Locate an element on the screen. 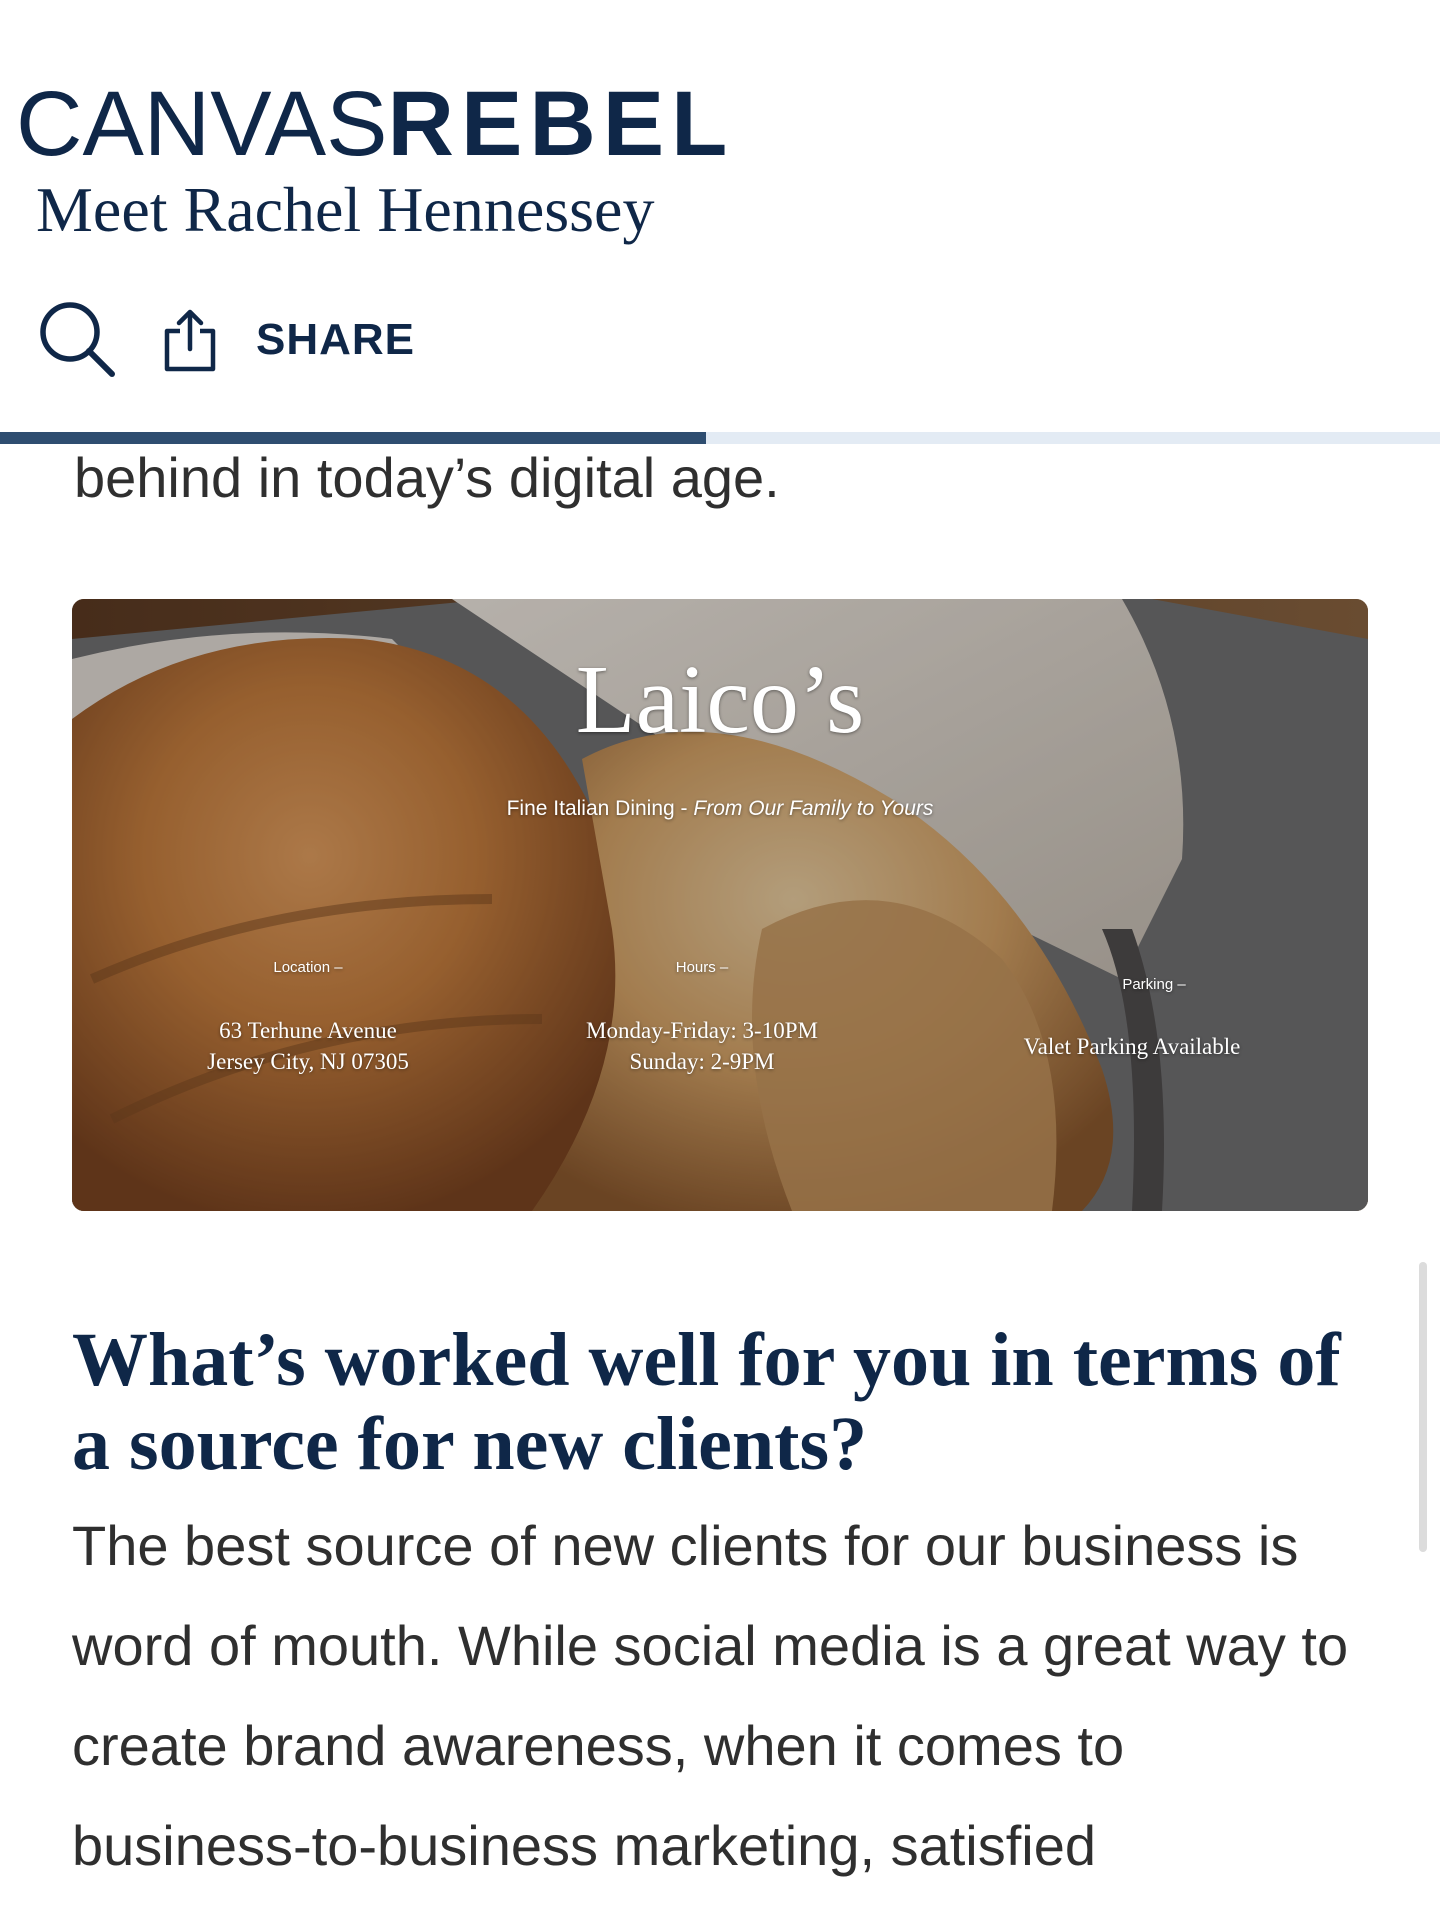 The image size is (1440, 1920). location-line-2: Jersey City, NJ 07305 is located at coordinates (308, 1061).